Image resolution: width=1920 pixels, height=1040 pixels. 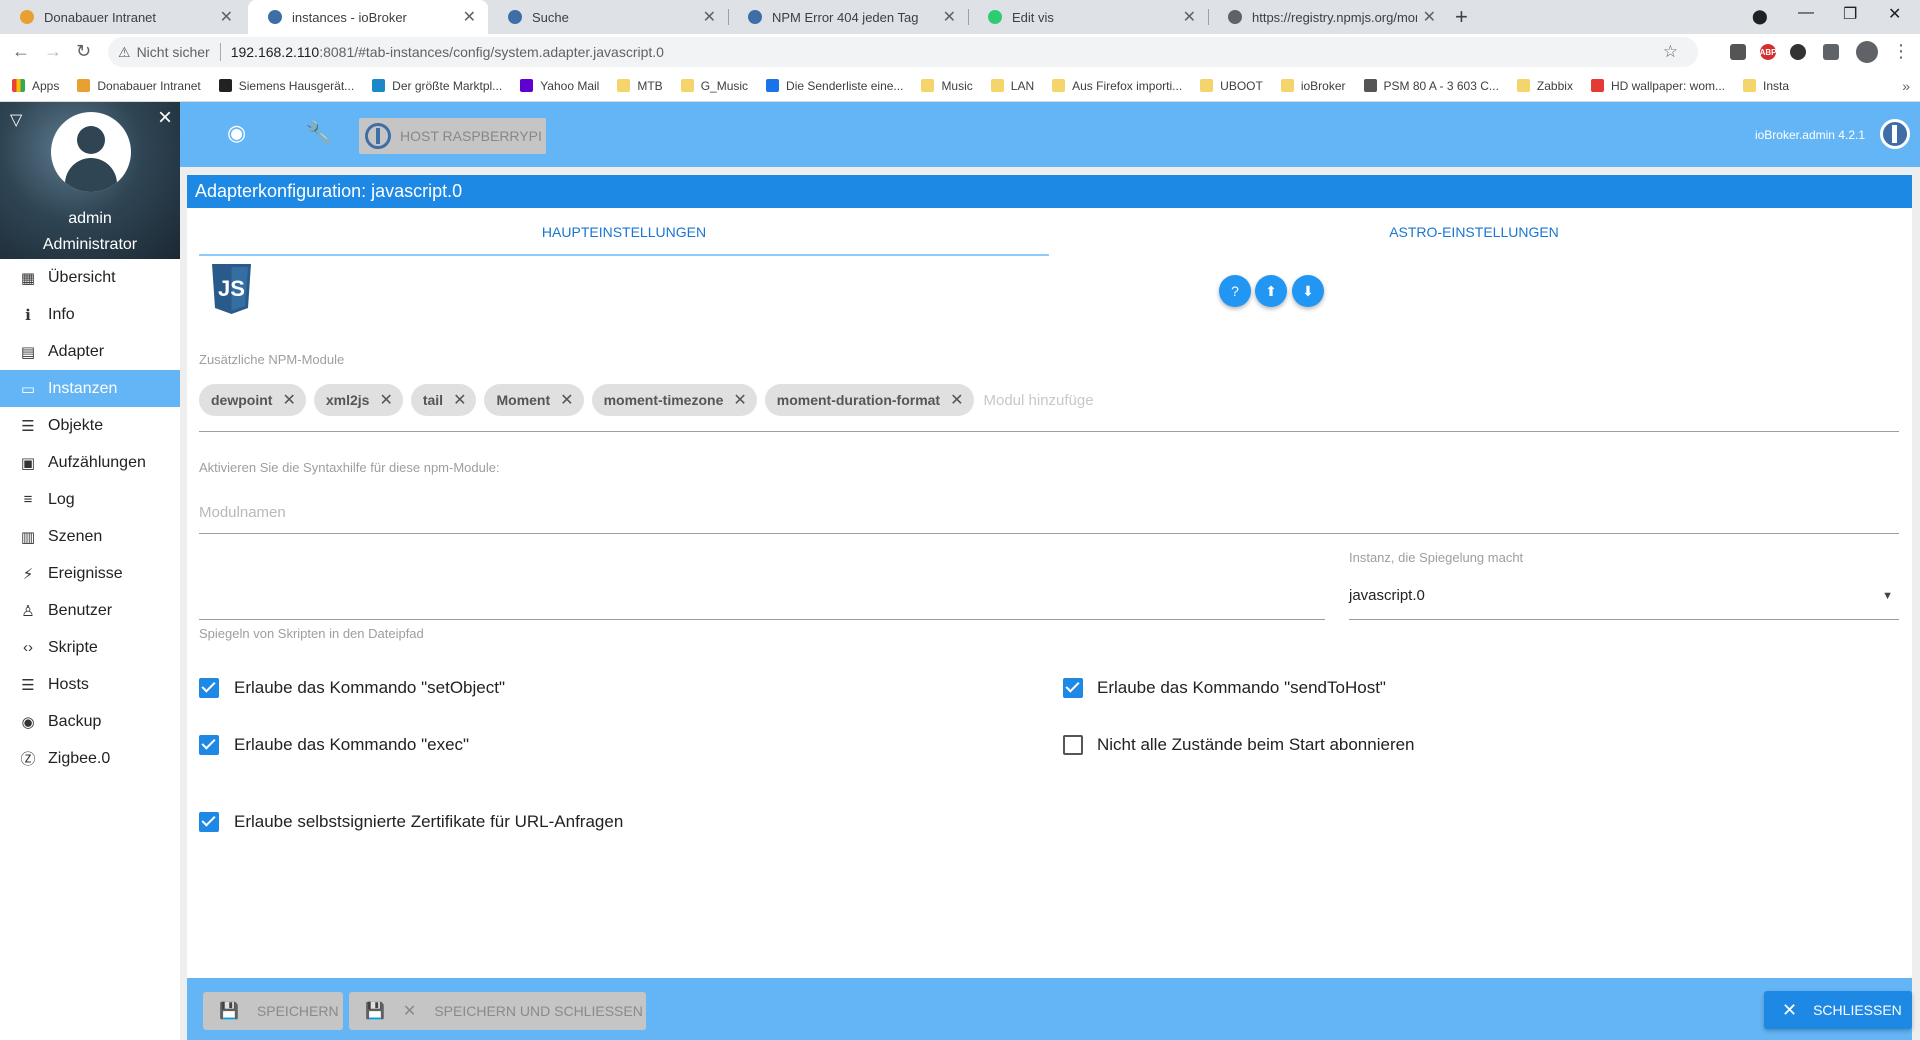 What do you see at coordinates (674, 400) in the screenshot?
I see `npm-module-chip: moment-timezone ✕` at bounding box center [674, 400].